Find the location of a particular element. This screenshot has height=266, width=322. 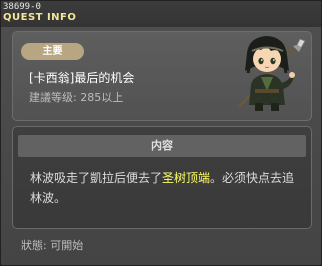

quest-id-label: 38699-0 is located at coordinates (22, 7).